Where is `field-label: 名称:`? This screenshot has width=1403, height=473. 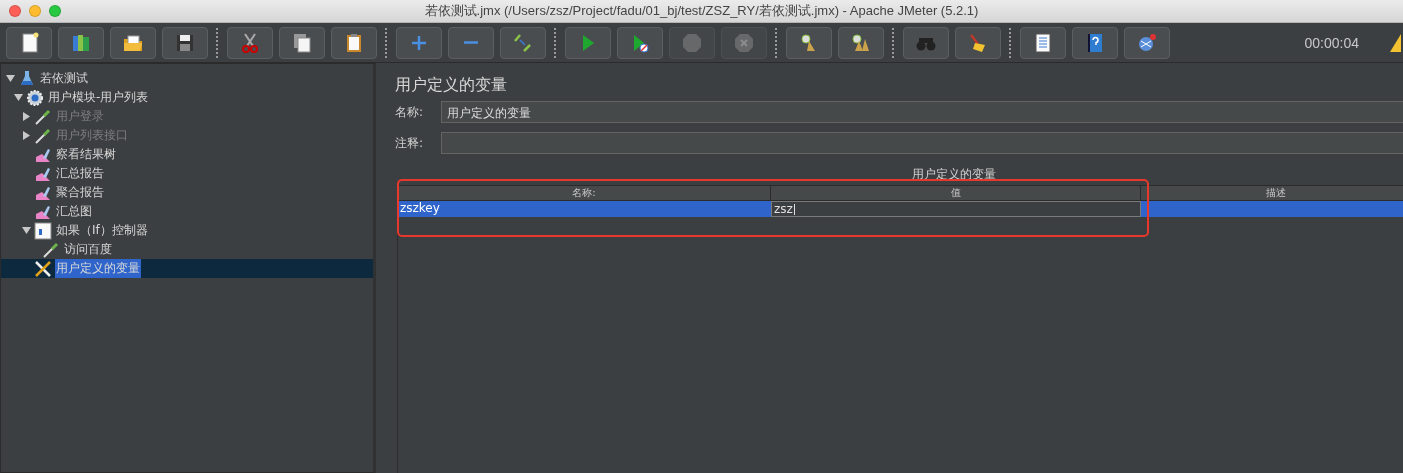 field-label: 名称: is located at coordinates (410, 112).